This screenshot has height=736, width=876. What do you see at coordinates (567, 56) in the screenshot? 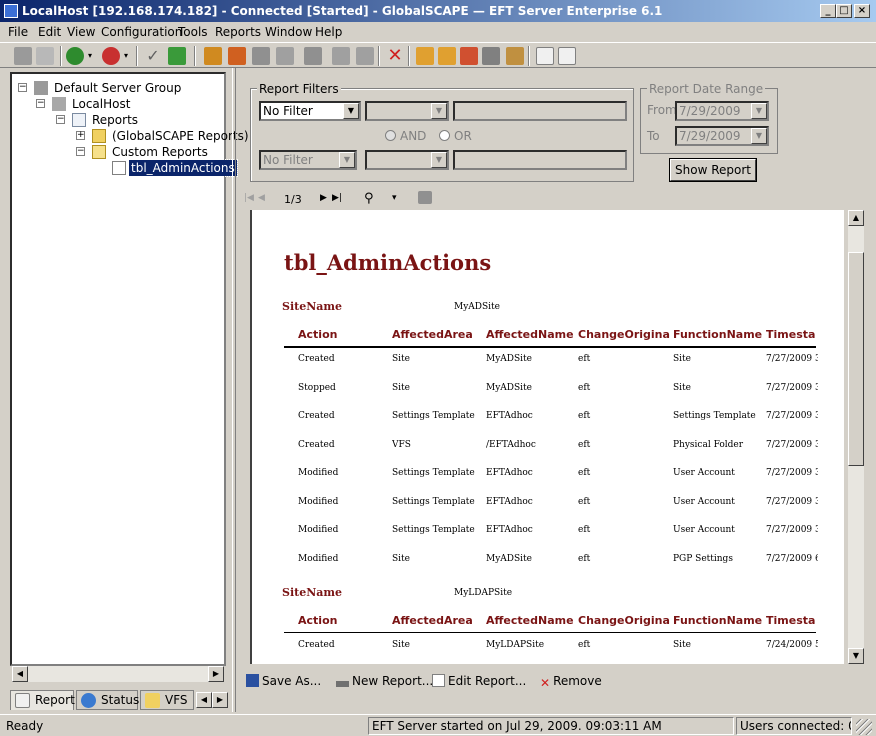
I see `edit-report-icon` at bounding box center [567, 56].